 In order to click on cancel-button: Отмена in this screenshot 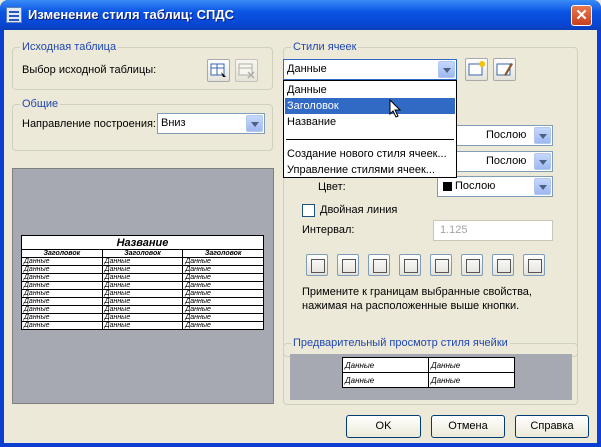, I will do `click(468, 426)`.